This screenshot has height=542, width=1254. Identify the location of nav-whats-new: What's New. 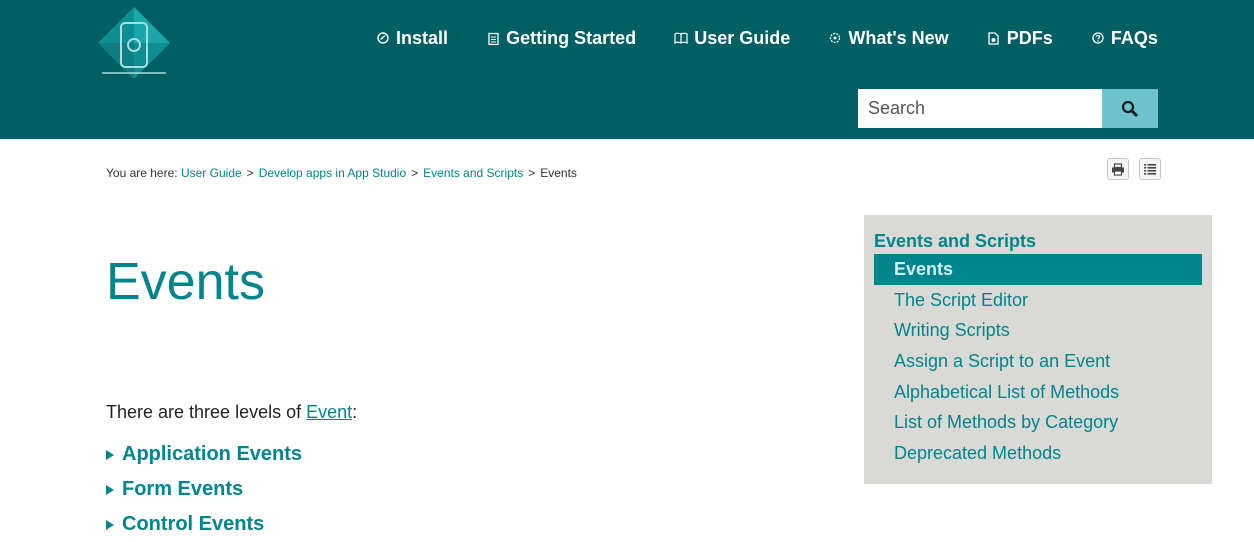
(888, 38).